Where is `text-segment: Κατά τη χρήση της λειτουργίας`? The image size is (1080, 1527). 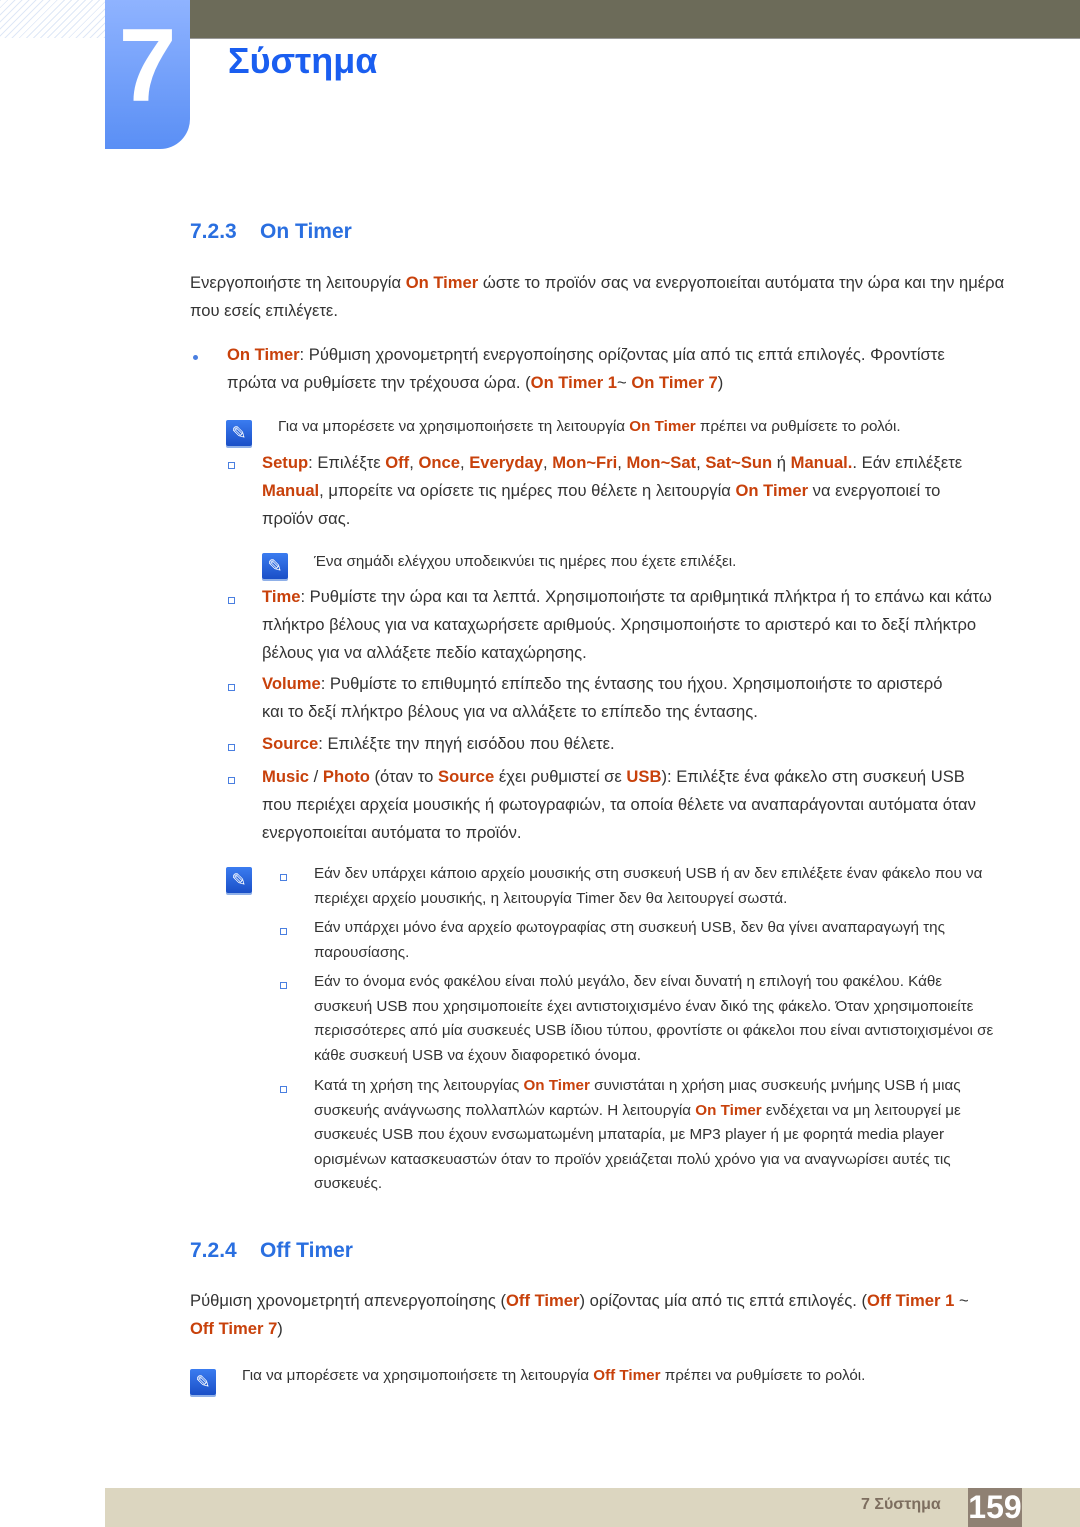
text-segment: Κατά τη χρήση της λειτουργίας is located at coordinates (419, 1085).